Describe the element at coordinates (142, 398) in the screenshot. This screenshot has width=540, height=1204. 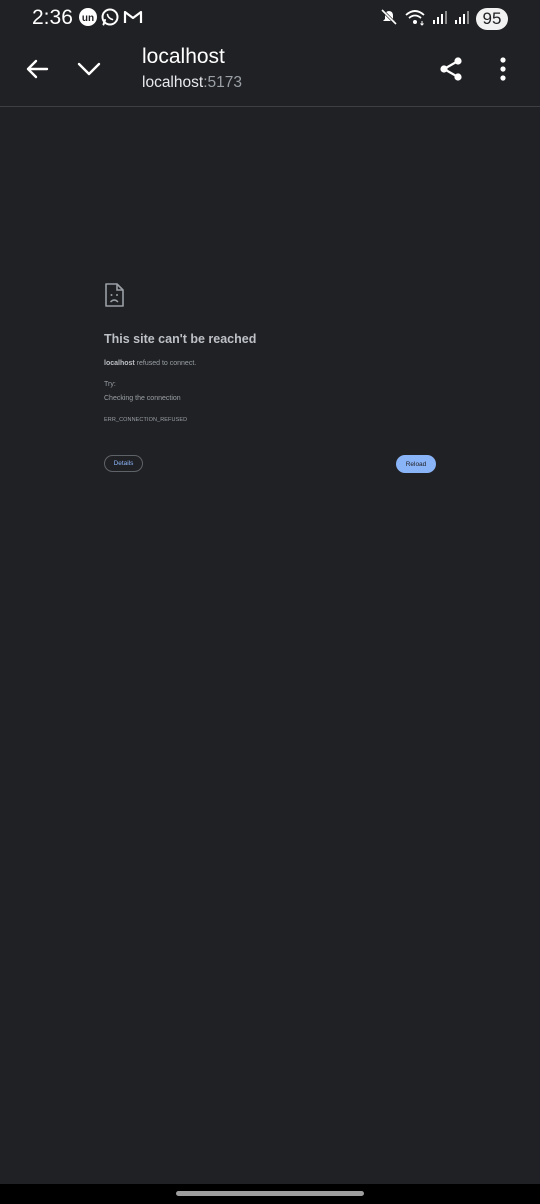
I see `suggestion-item: Checking the connection` at that location.